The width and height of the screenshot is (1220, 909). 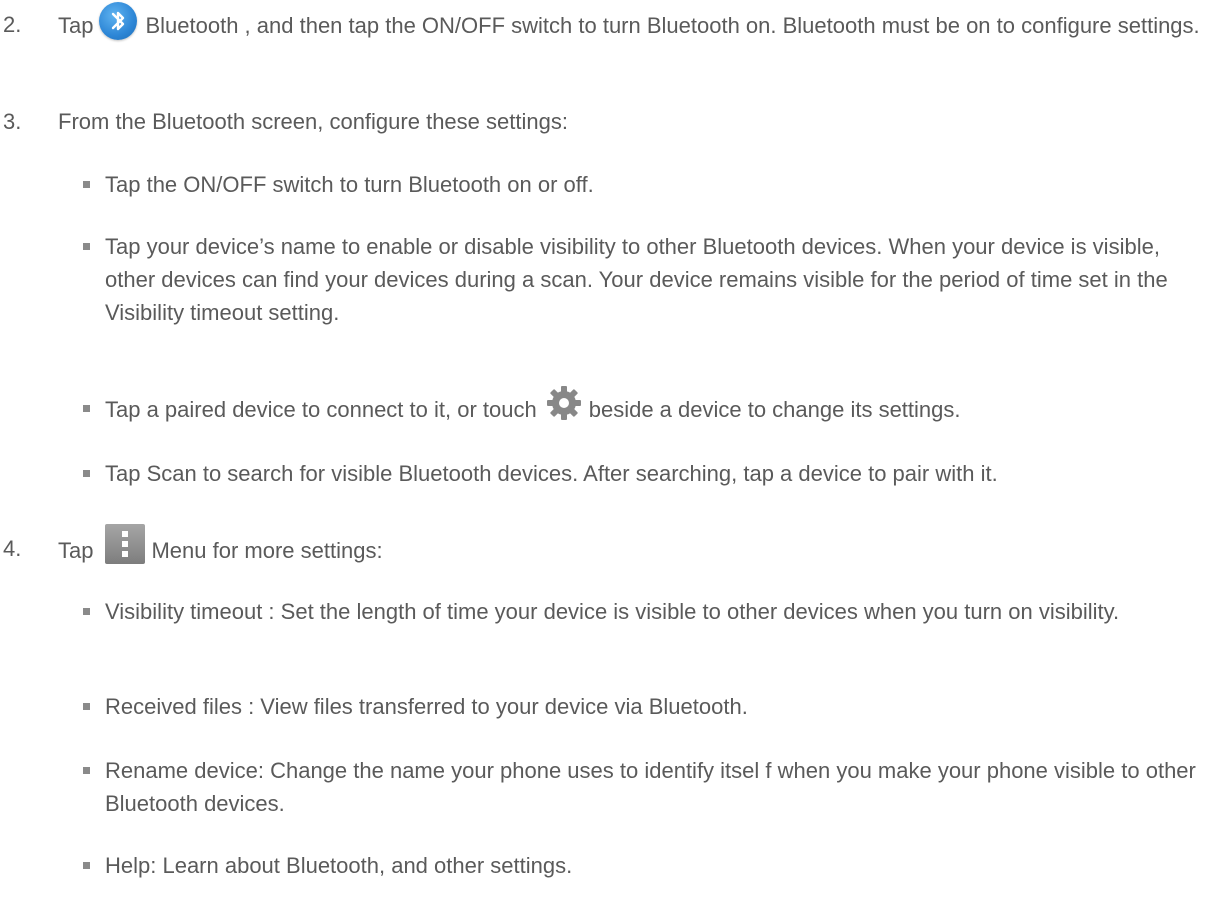 What do you see at coordinates (12, 548) in the screenshot?
I see `step-number: 4.` at bounding box center [12, 548].